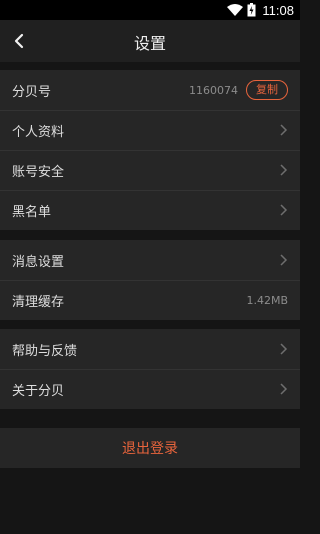  I want to click on account-id-row: 分贝号 1160074 复制, so click(150, 90).